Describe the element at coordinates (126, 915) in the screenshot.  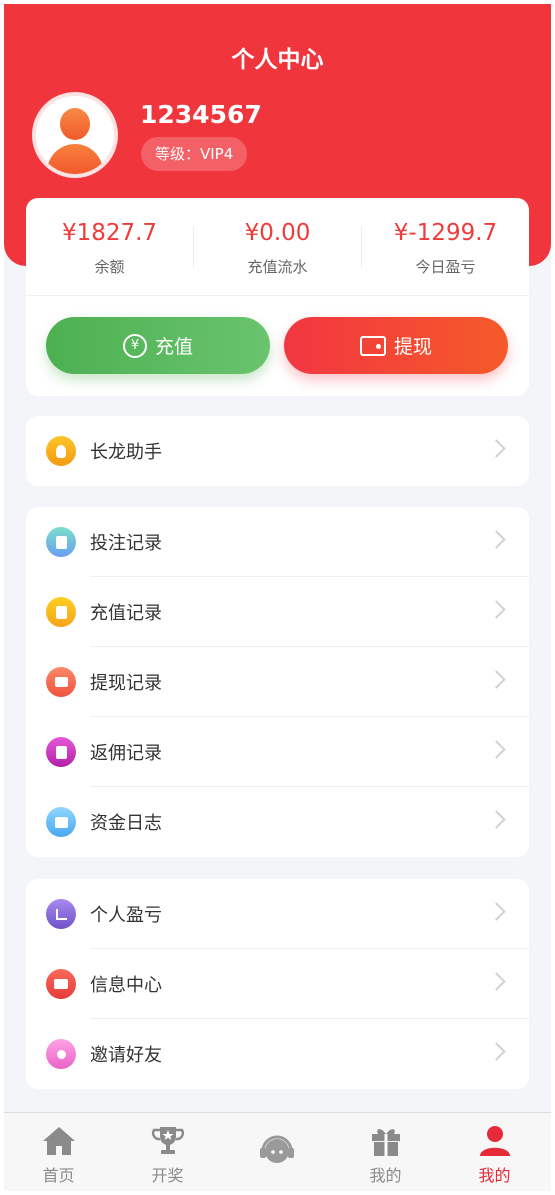
I see `menu-item-label: 个人盈亏` at that location.